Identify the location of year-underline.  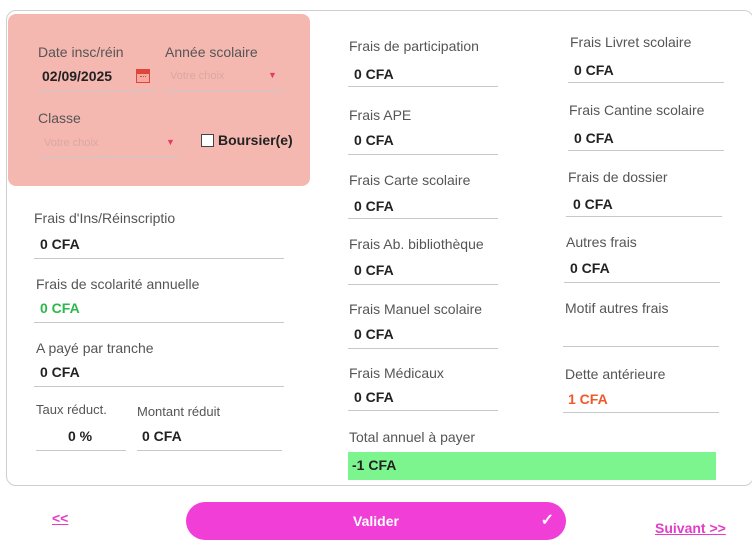
(224, 90).